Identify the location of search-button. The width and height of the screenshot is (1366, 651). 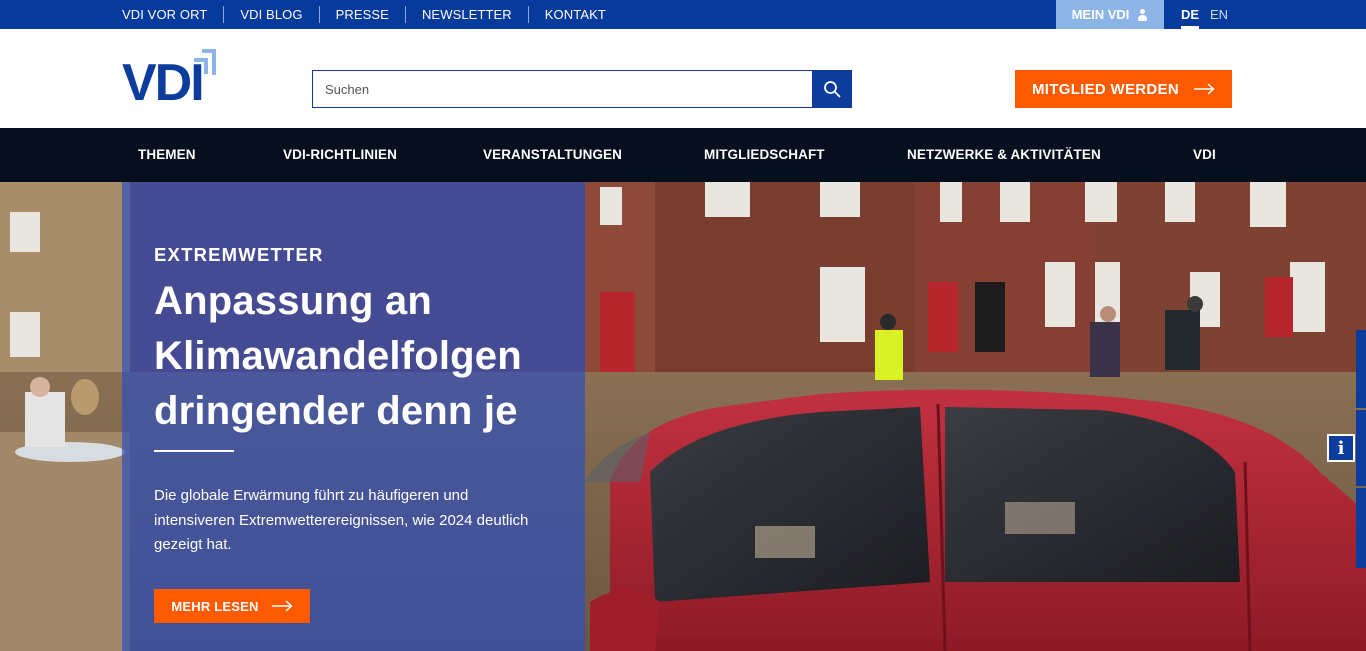
(832, 89).